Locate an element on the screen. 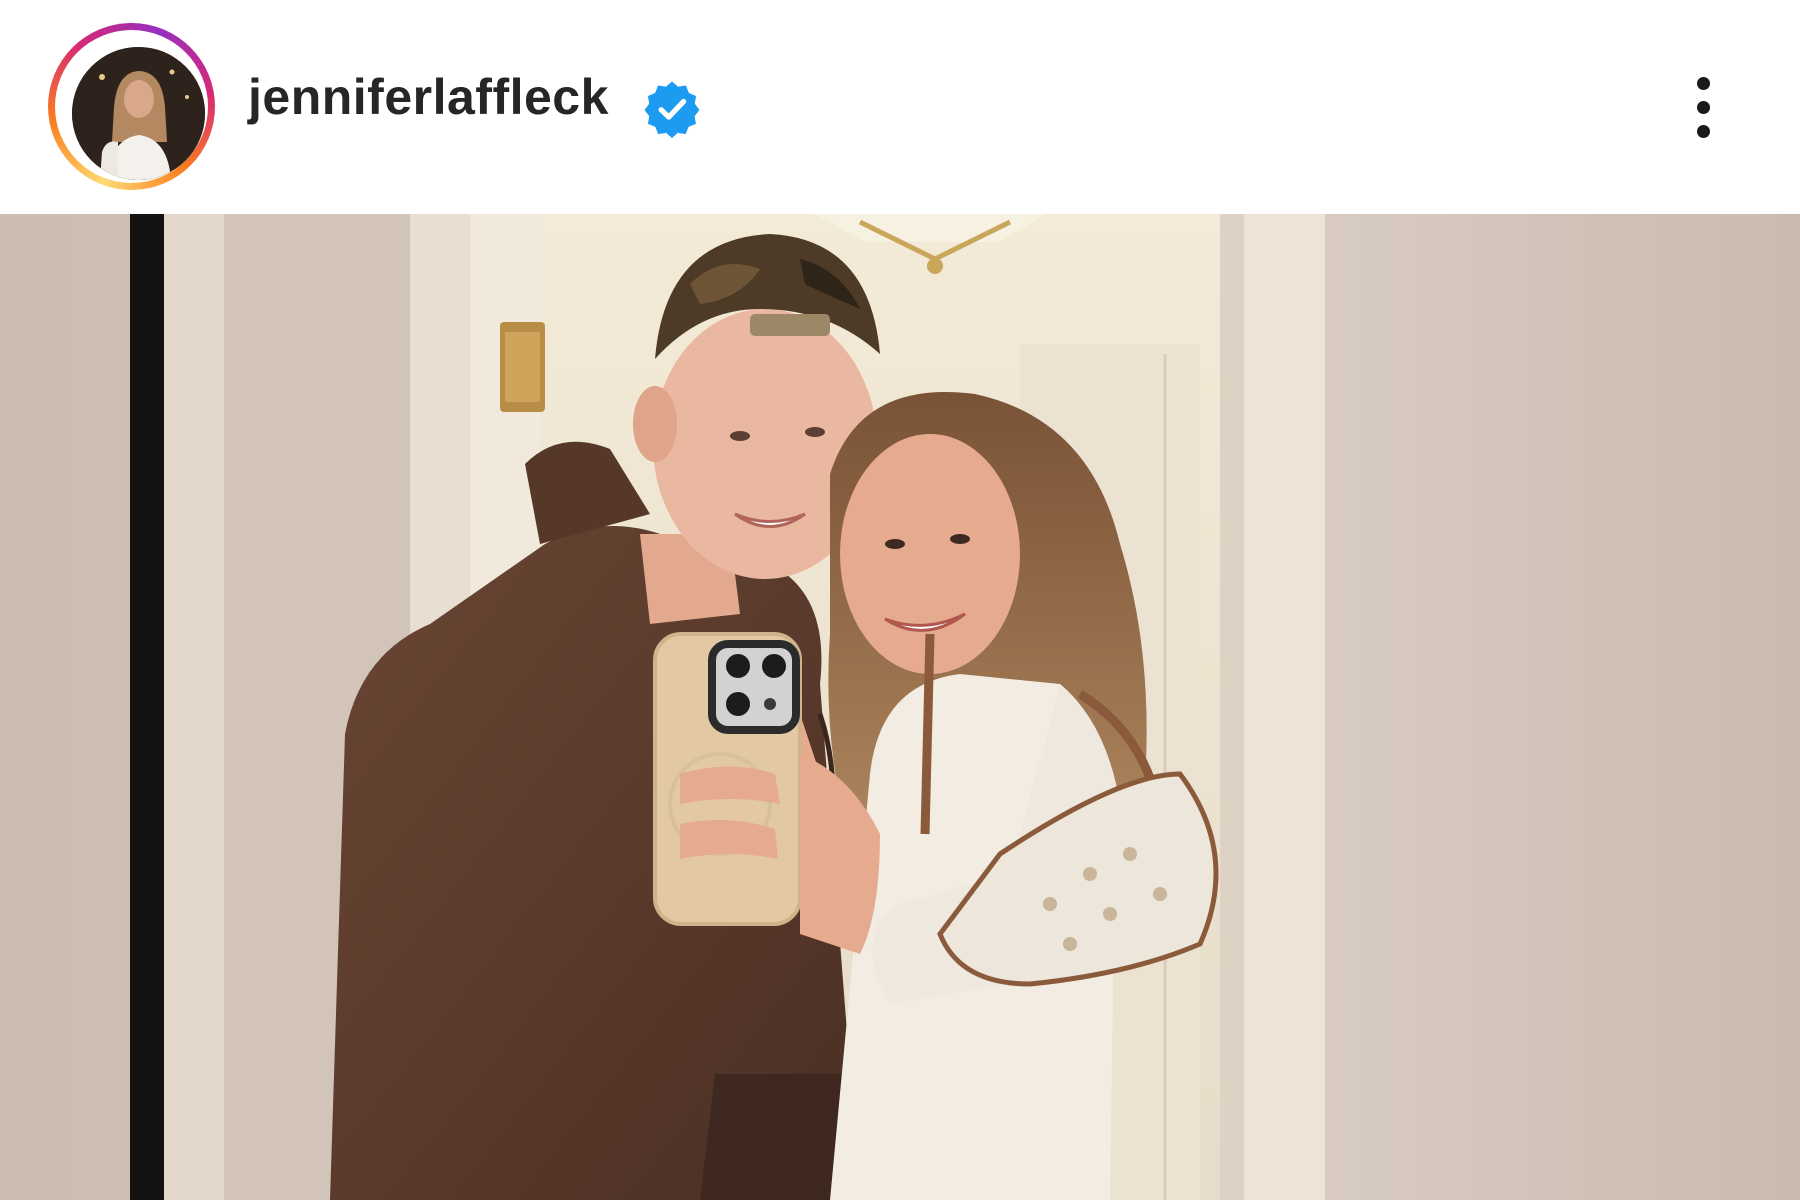 This screenshot has height=1200, width=1800. username-link: jenniferlaffleck is located at coordinates (428, 97).